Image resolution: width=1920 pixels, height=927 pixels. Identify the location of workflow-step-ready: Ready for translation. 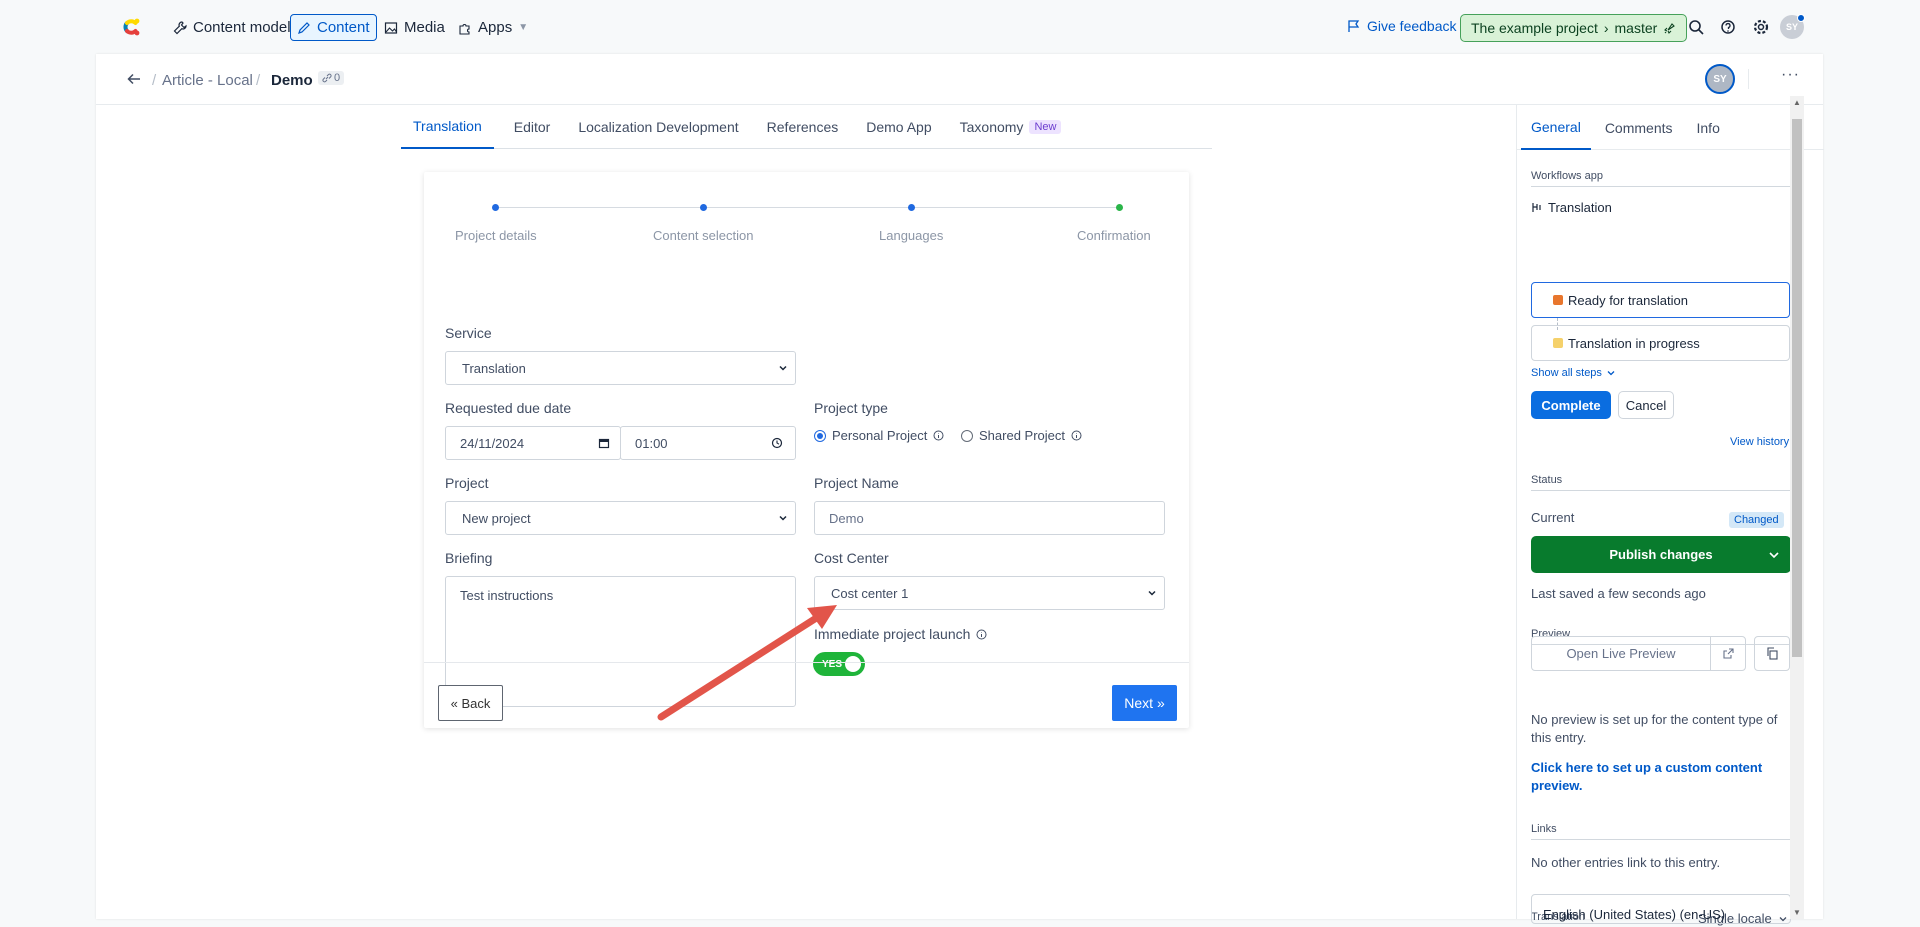
(1660, 300).